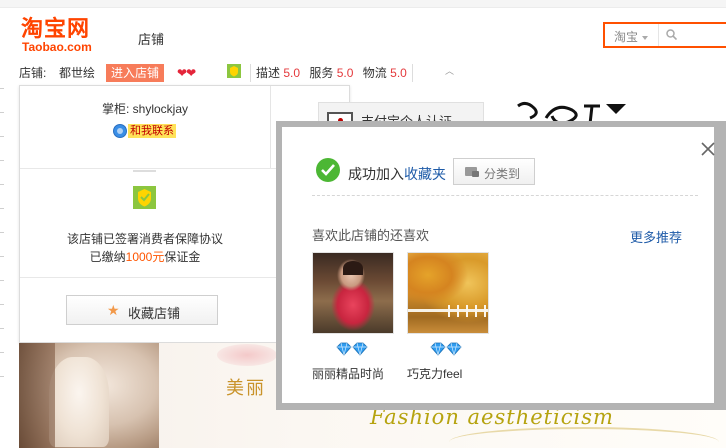 This screenshot has width=726, height=448. Describe the element at coordinates (505, 195) in the screenshot. I see `dashed-divider` at that location.